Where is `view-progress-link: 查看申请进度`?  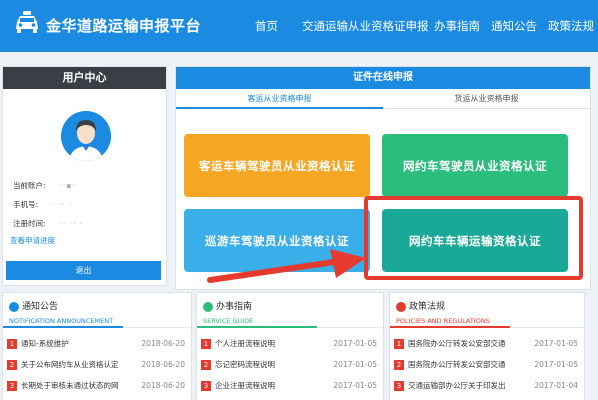 view-progress-link: 查看申请进度 is located at coordinates (32, 240).